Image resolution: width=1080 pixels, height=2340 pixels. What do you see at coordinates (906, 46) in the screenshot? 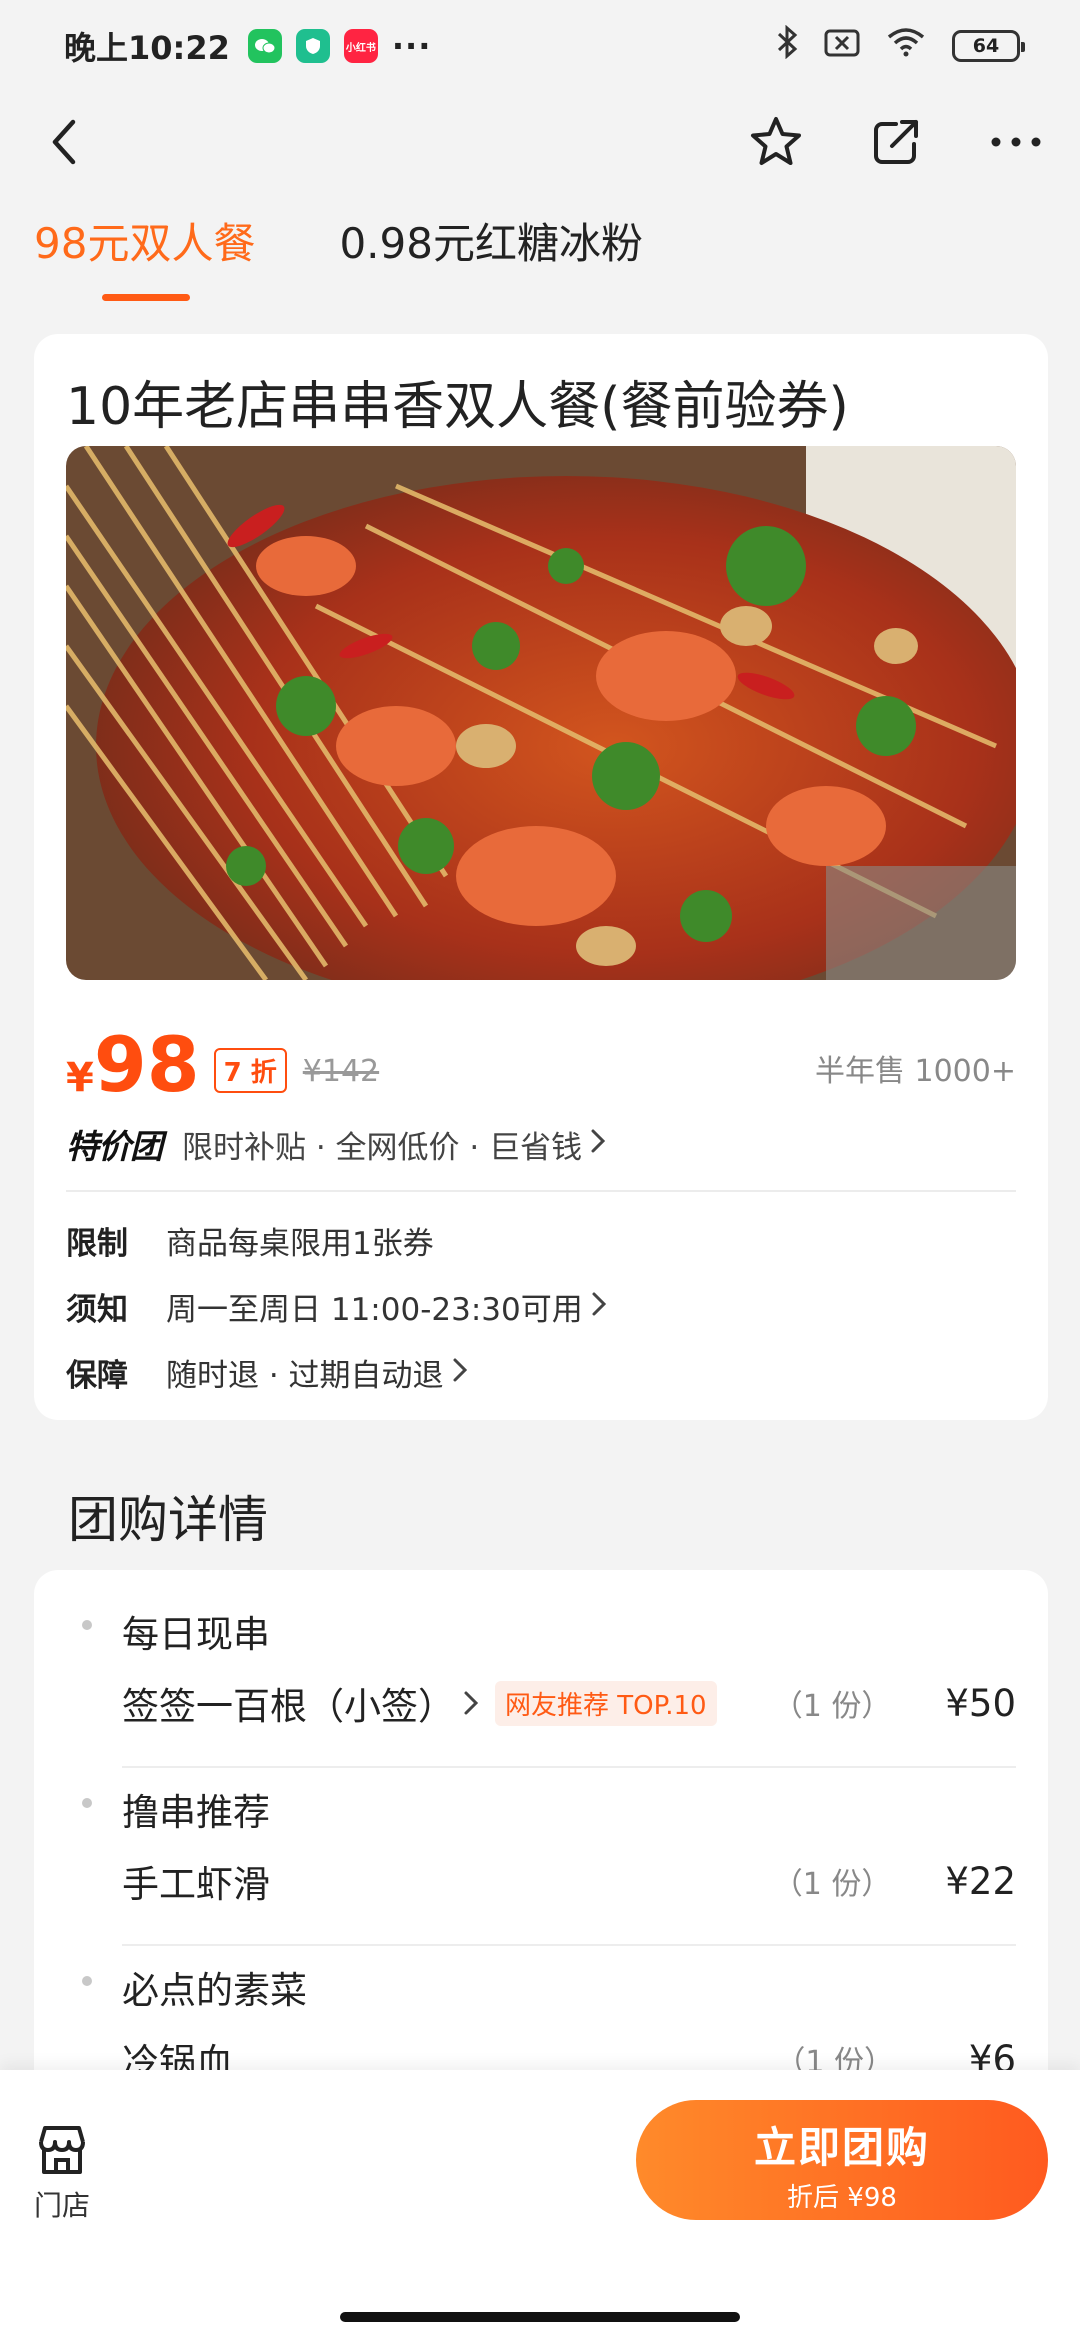
I see `wifi-icon` at bounding box center [906, 46].